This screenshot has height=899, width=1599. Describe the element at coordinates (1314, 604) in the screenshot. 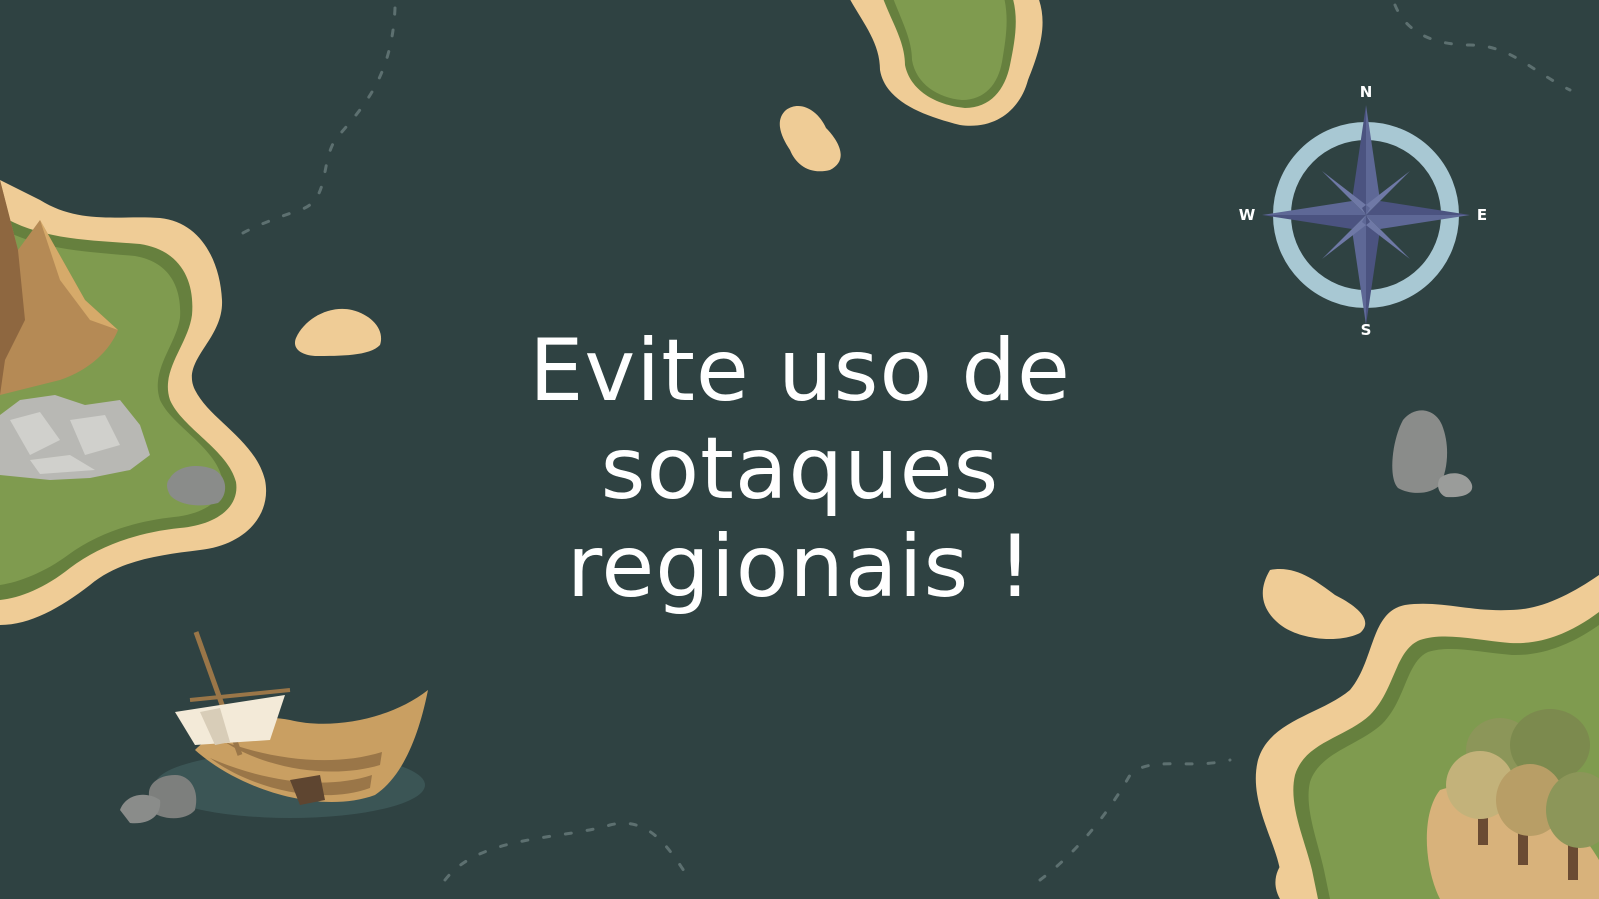

I see `islet-right` at that location.